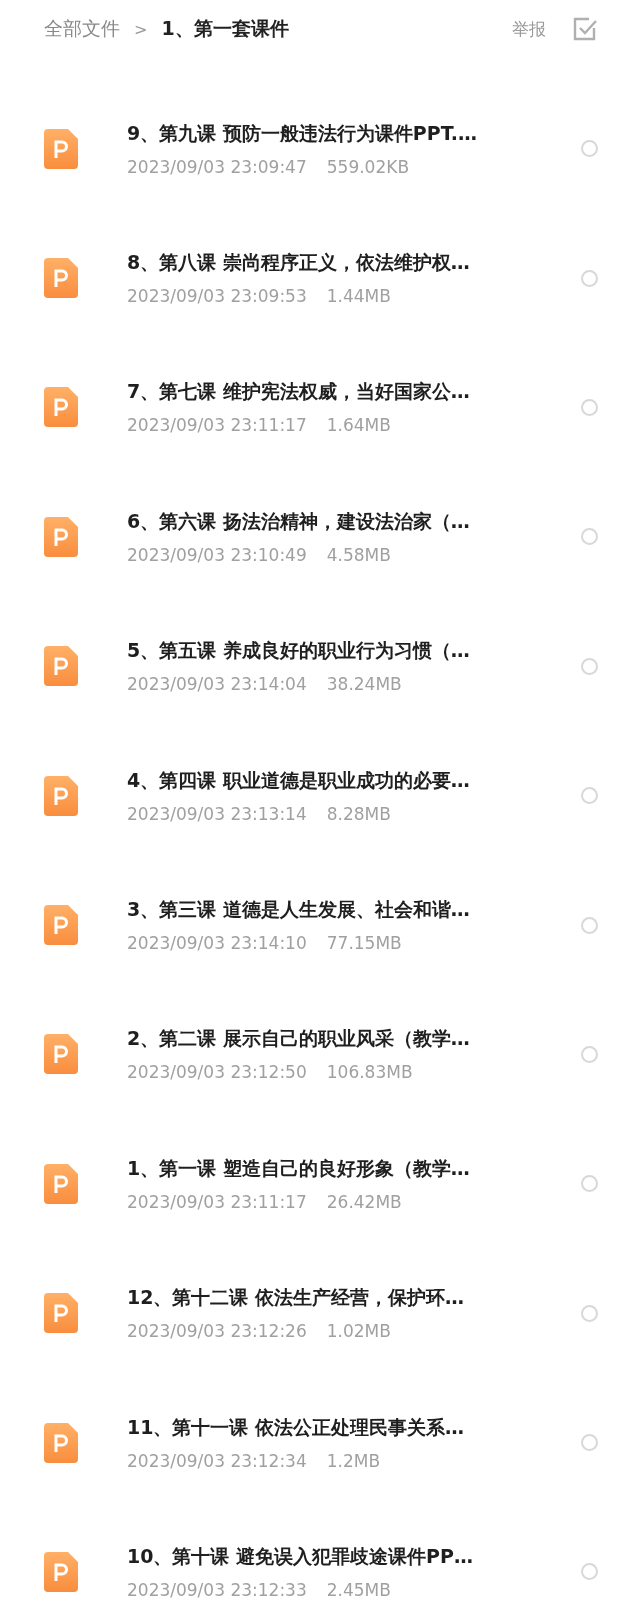  What do you see at coordinates (368, 166) in the screenshot?
I see `file-size: 559.02KB` at bounding box center [368, 166].